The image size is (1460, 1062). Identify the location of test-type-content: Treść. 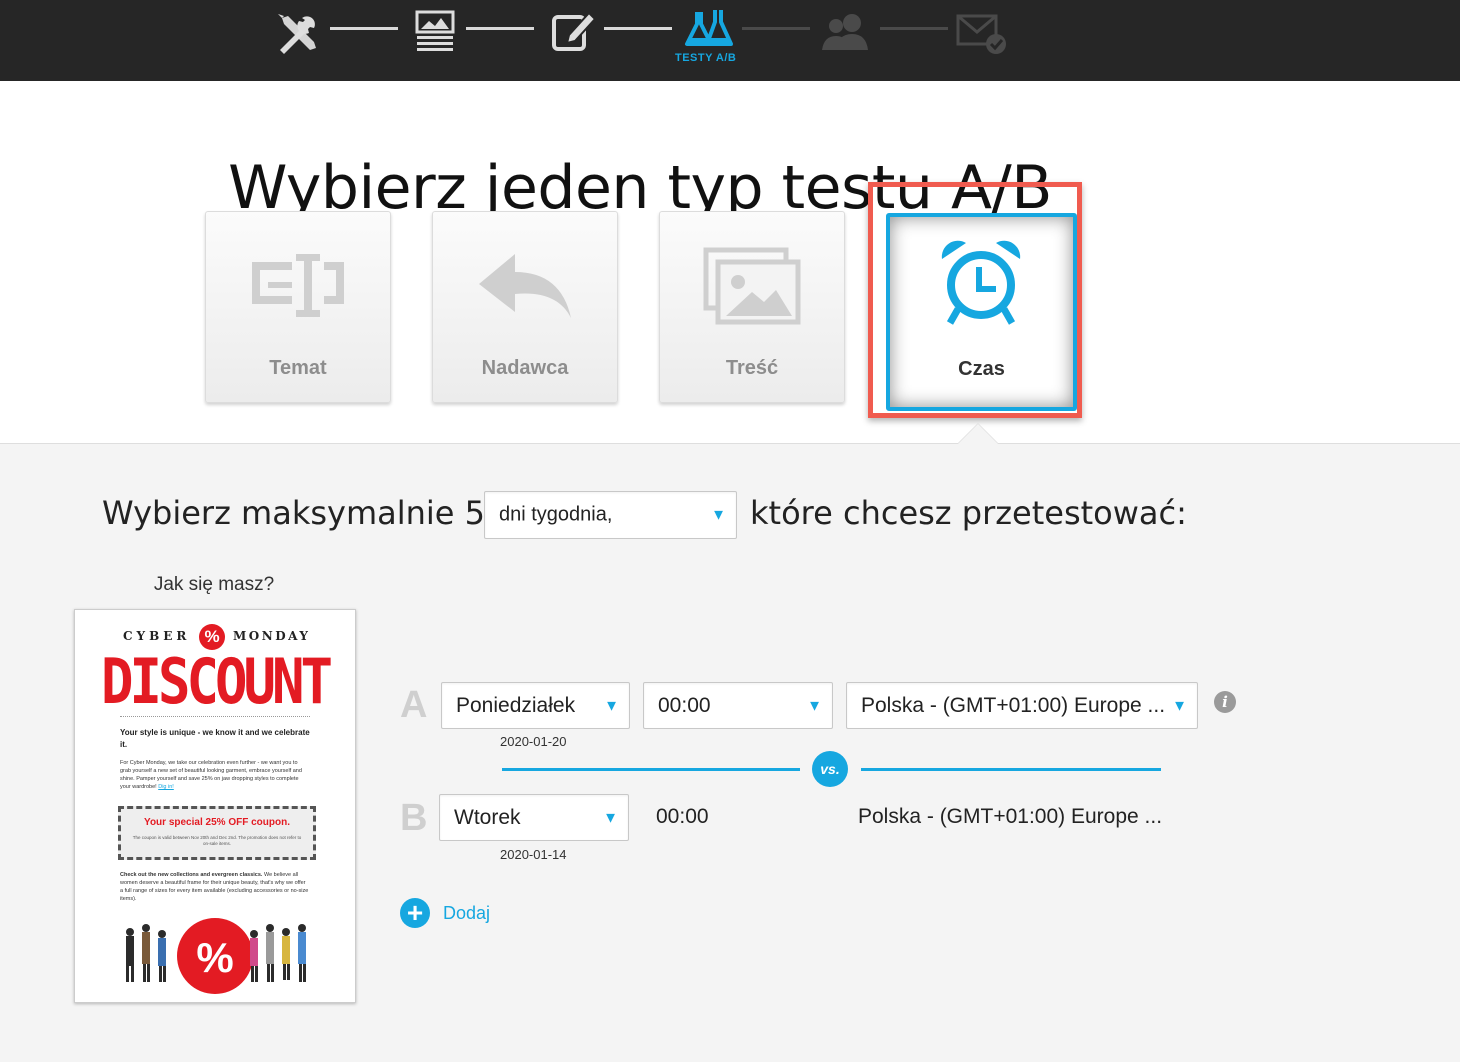
(752, 307).